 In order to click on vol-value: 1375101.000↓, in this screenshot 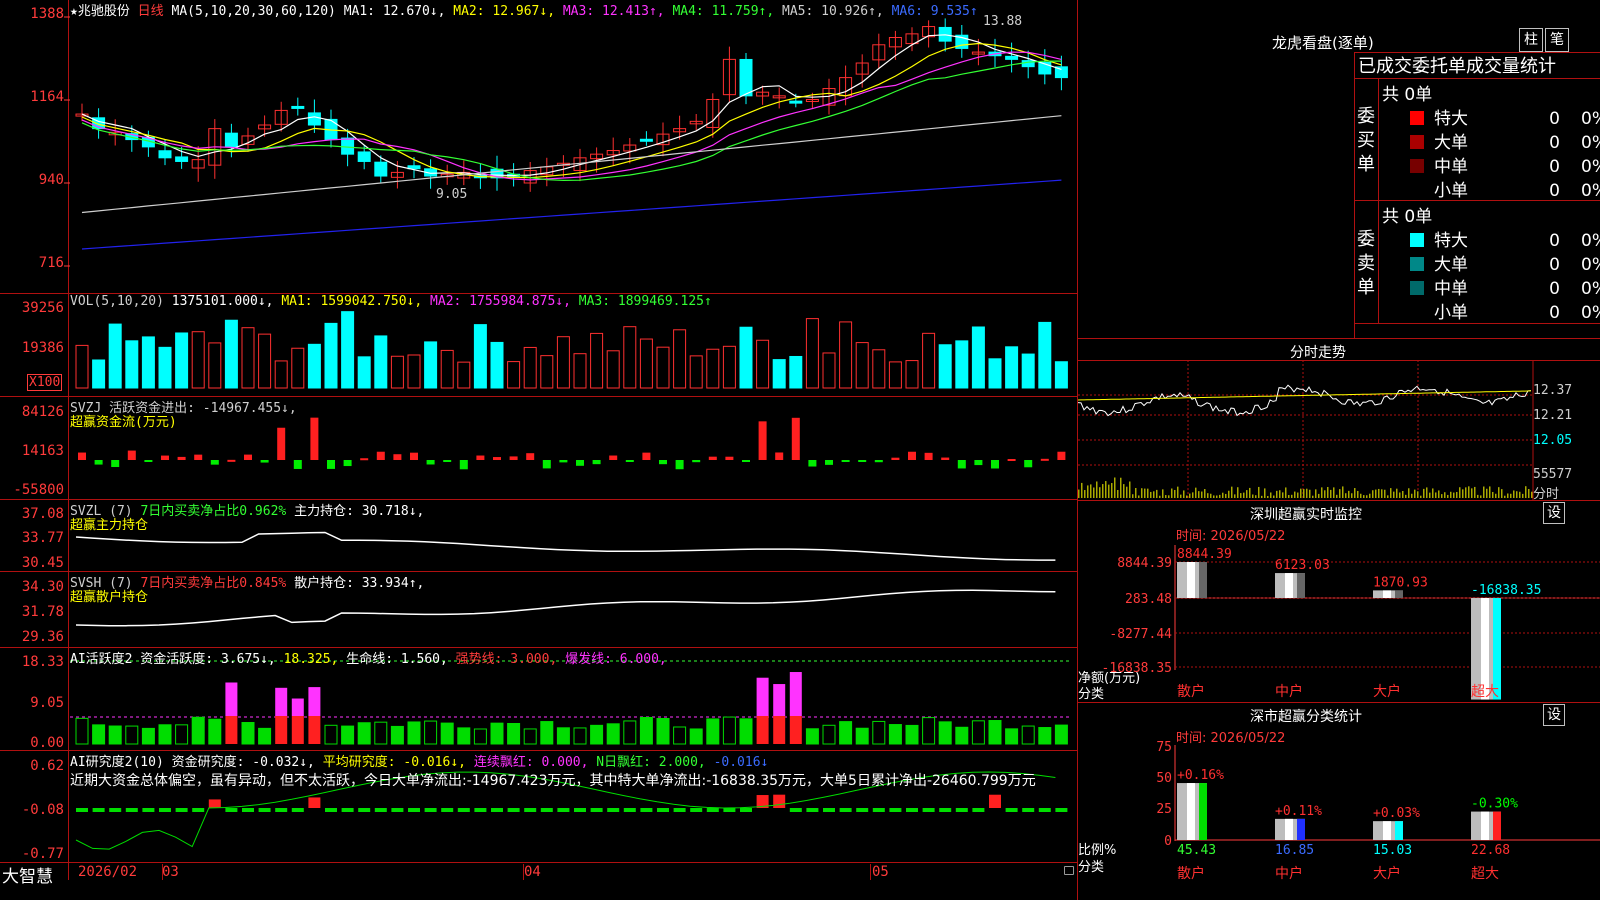, I will do `click(222, 301)`.